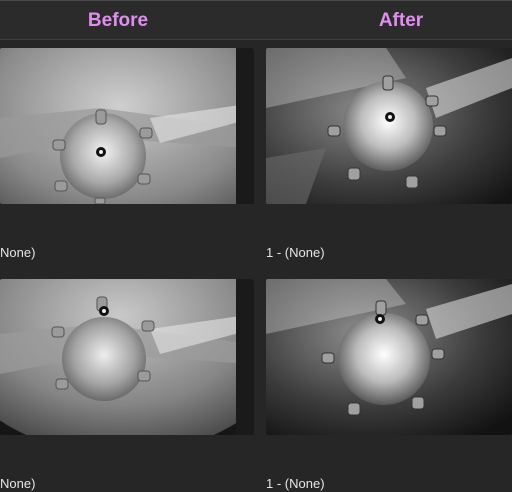 This screenshot has height=492, width=512. What do you see at coordinates (256, 20) in the screenshot?
I see `column-header-bar: Before After` at bounding box center [256, 20].